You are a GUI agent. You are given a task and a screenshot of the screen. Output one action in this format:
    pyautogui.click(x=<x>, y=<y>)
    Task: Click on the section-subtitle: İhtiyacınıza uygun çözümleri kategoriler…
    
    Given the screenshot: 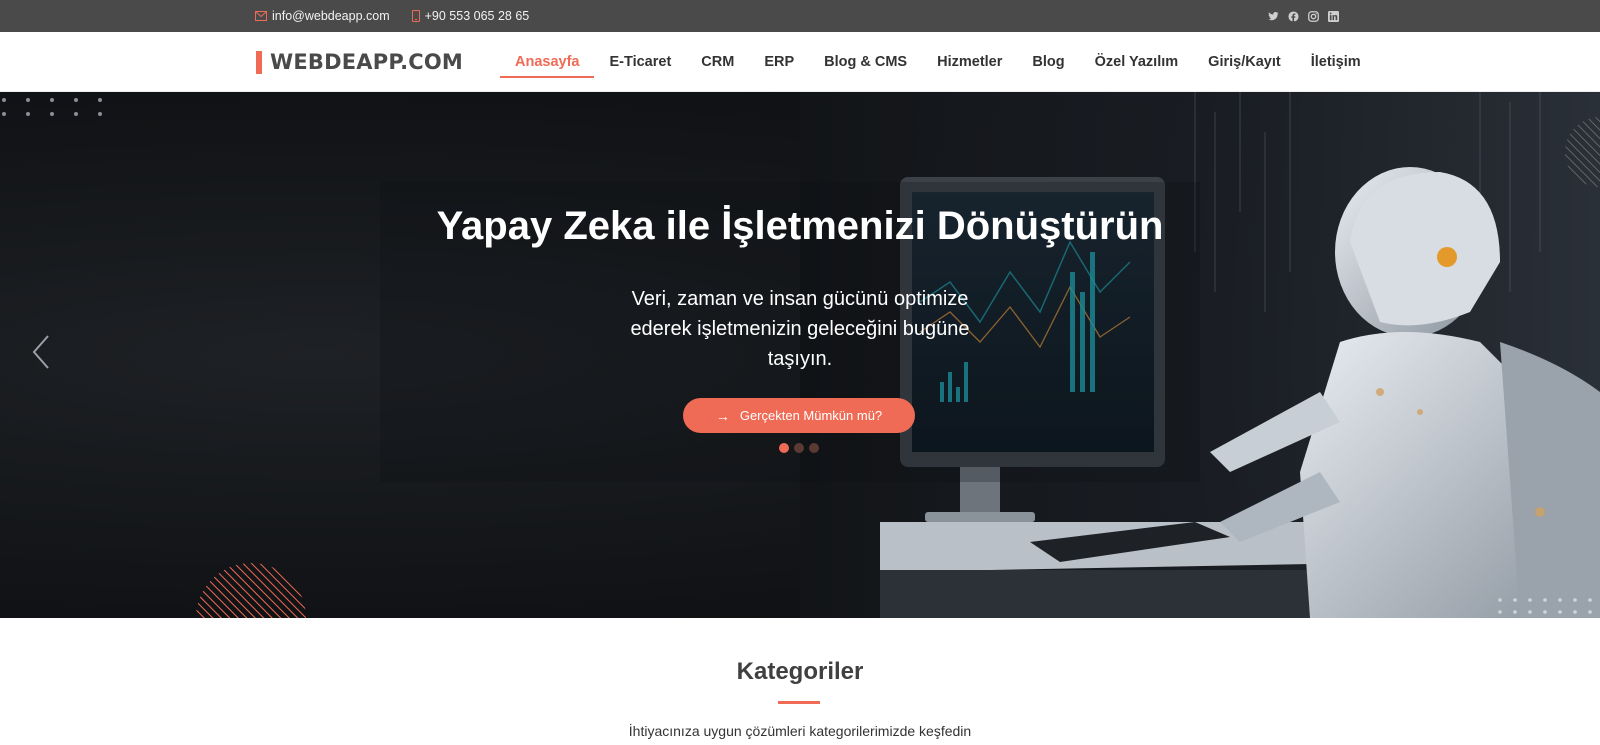 What is the action you would take?
    pyautogui.click(x=800, y=731)
    